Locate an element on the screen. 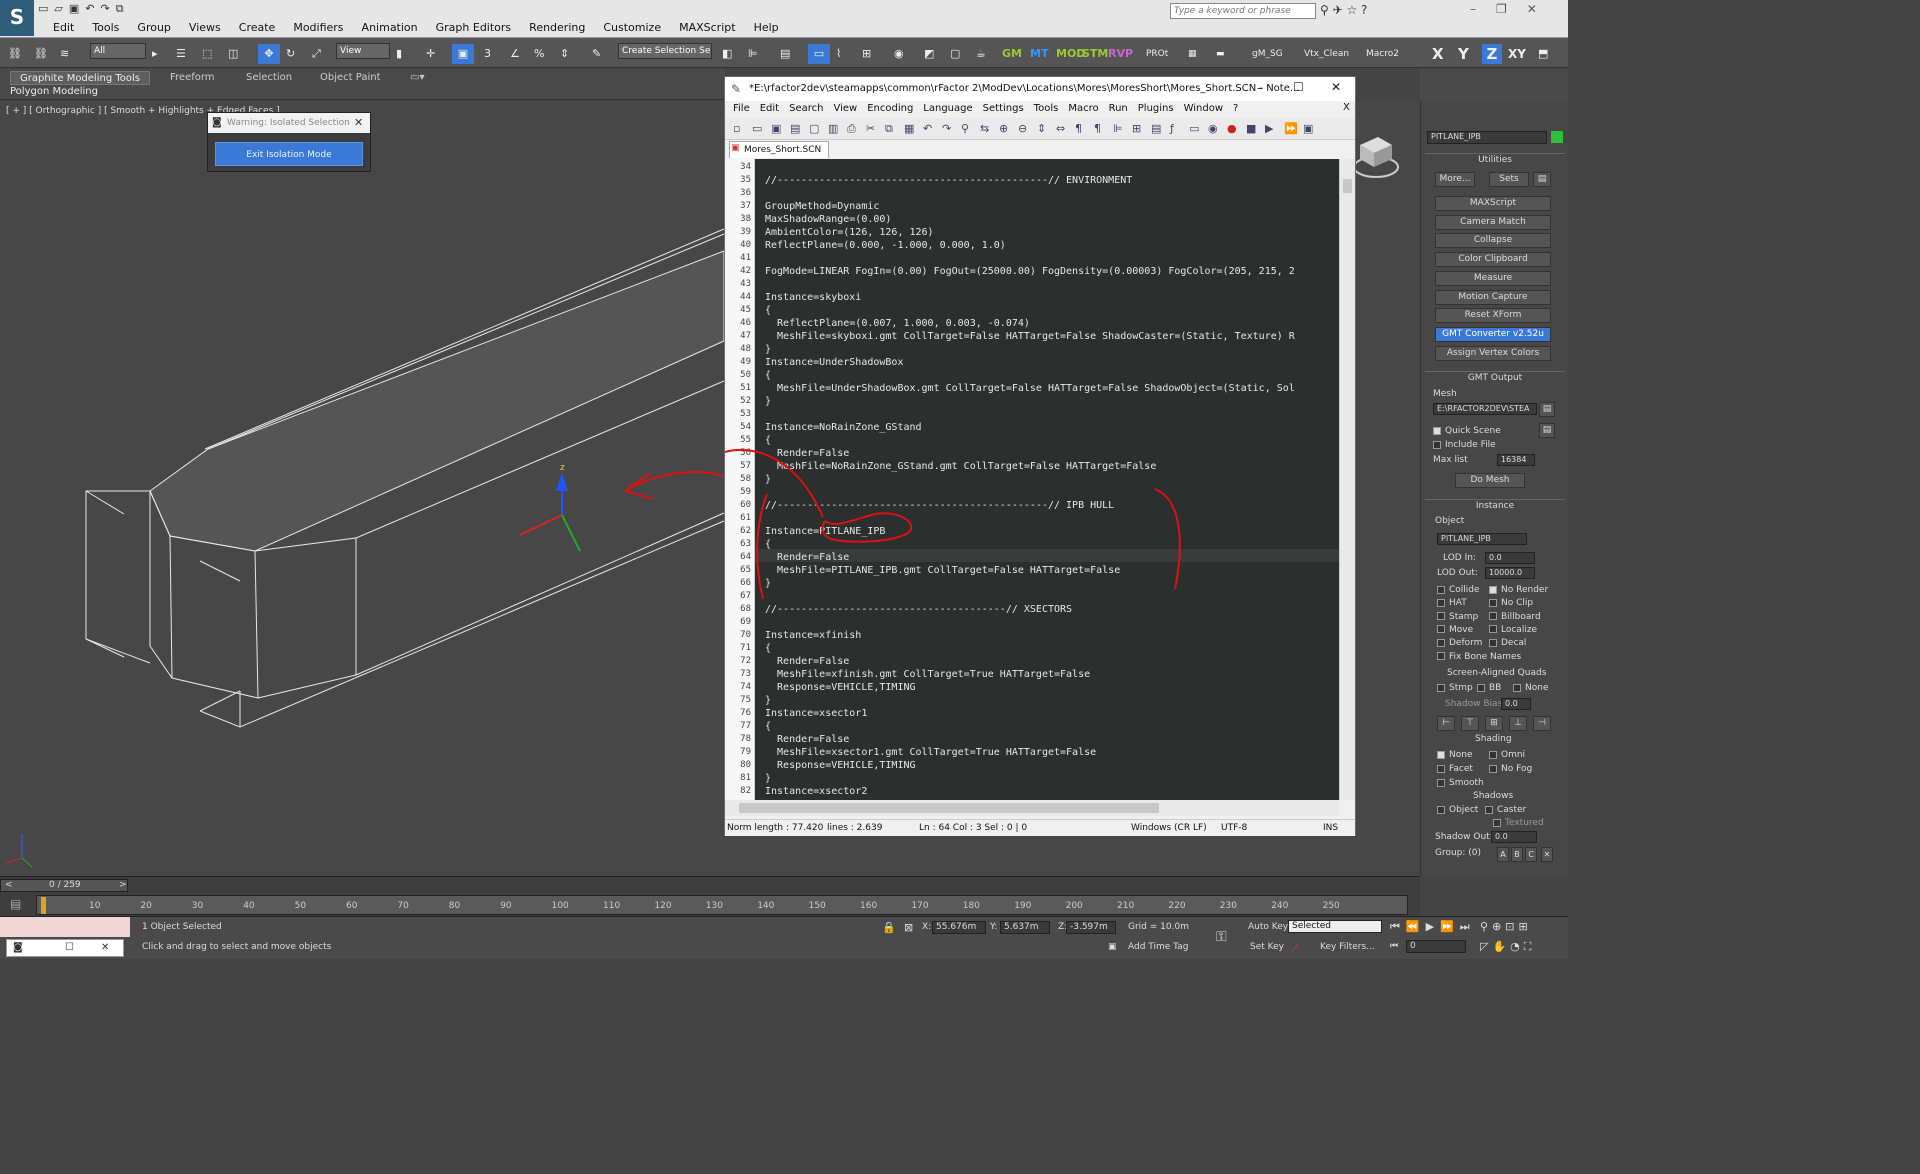 The width and height of the screenshot is (1920, 1174). reference-coordinate-dropdown: View is located at coordinates (363, 51).